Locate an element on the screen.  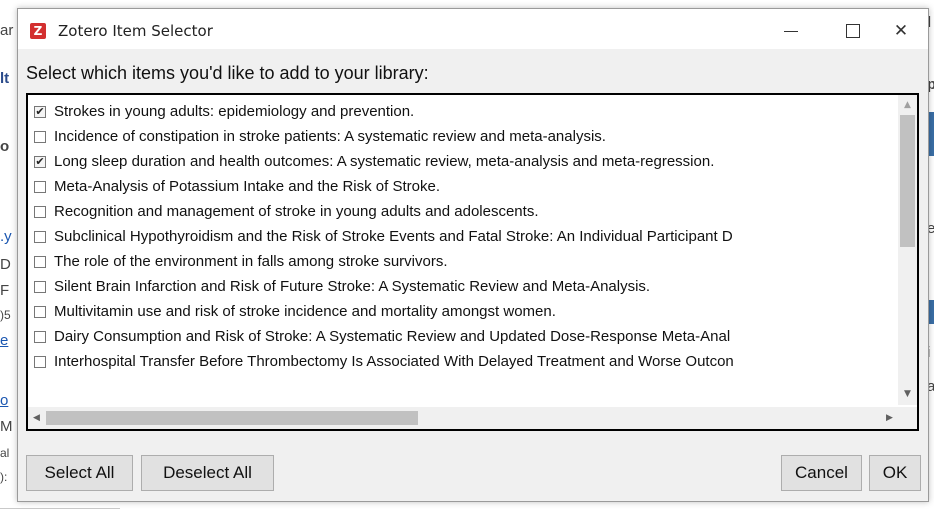
vertical-scrollbar: ▲ ▼ is located at coordinates (907, 250).